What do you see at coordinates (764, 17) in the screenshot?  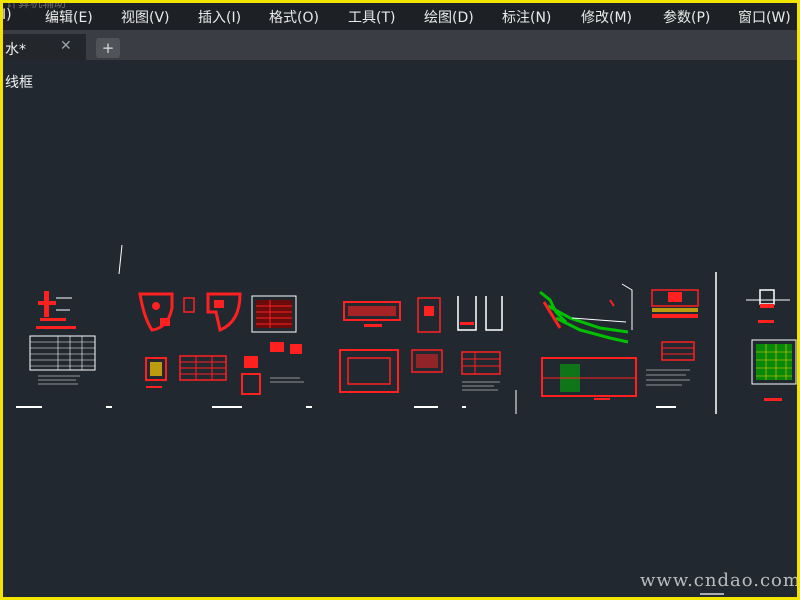 I see `menu-window: 窗口(W)` at bounding box center [764, 17].